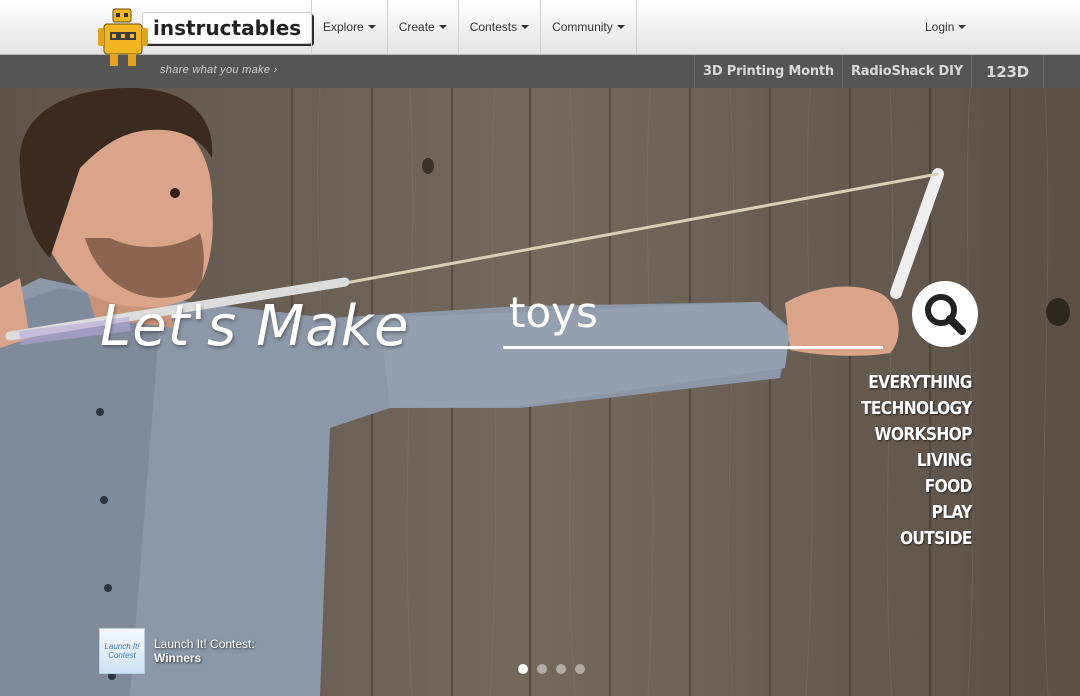 The image size is (1080, 696). I want to click on search-input, so click(693, 312).